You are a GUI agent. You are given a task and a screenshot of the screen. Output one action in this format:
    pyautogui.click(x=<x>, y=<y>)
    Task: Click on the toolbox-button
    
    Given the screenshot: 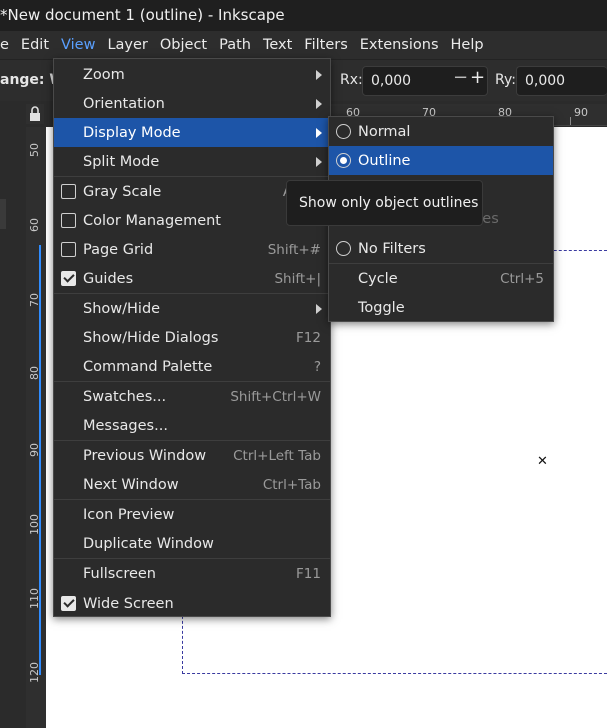 What is the action you would take?
    pyautogui.click(x=3, y=214)
    